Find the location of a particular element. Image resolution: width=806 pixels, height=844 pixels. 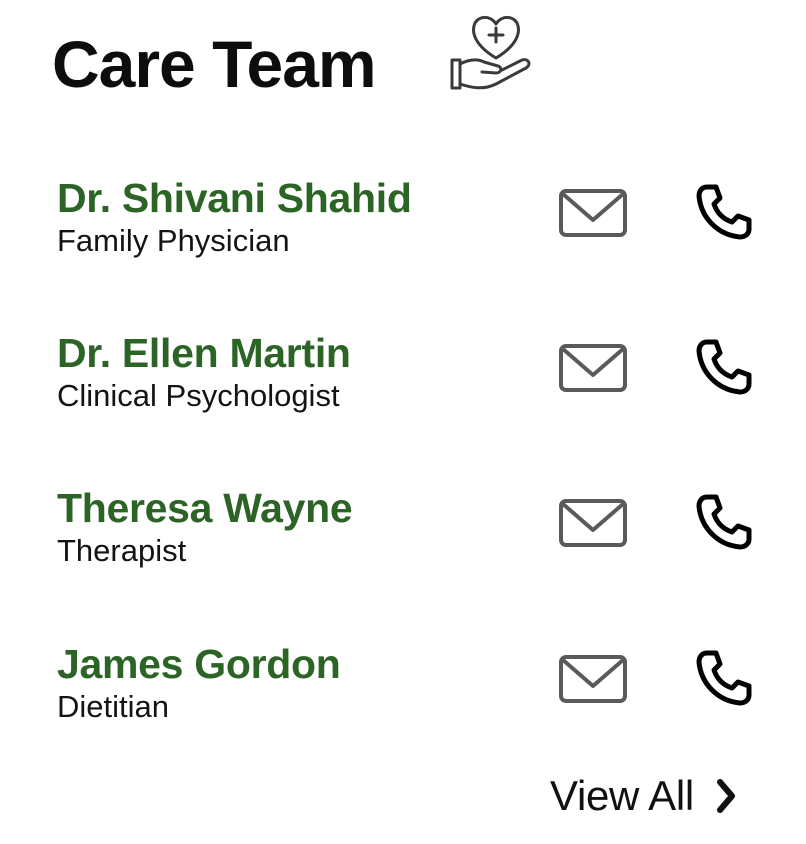

care-team-member: Theresa Wayne Therapist is located at coordinates (417, 535).